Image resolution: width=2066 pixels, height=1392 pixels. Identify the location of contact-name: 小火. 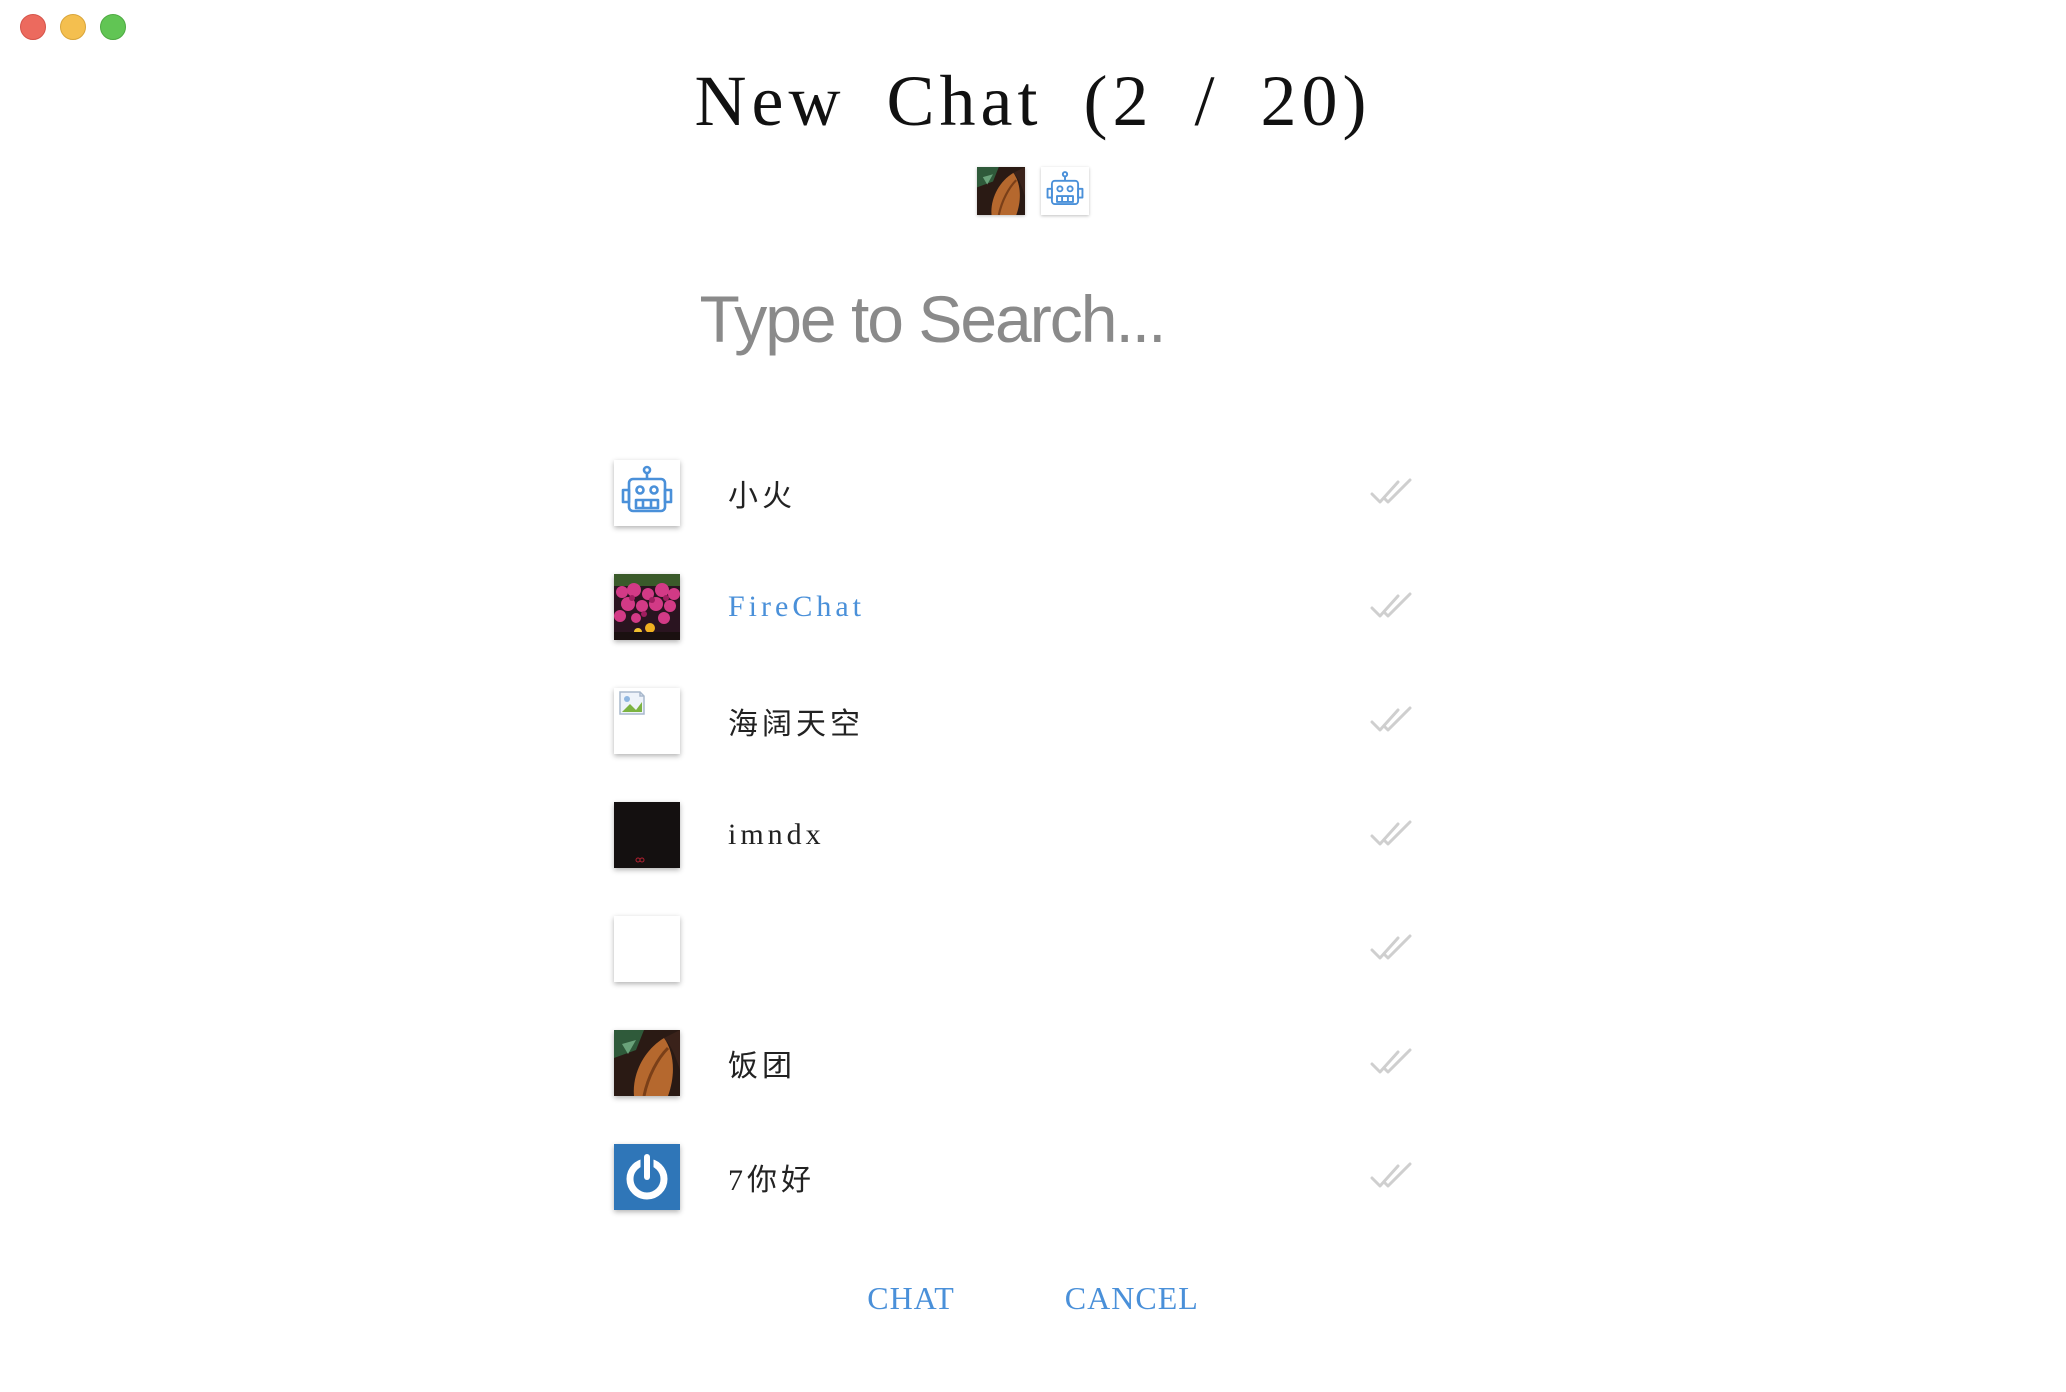
(762, 496).